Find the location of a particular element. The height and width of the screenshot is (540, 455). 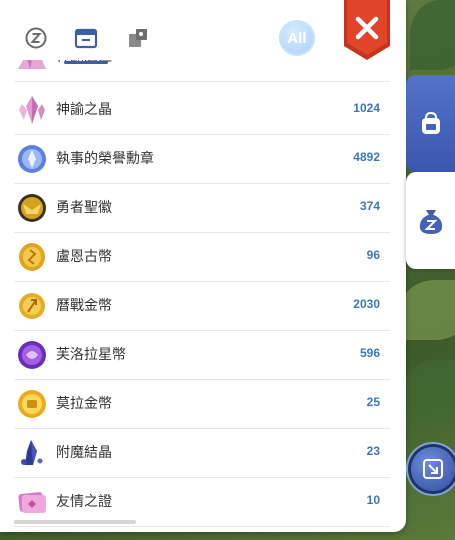

resize-icon is located at coordinates (433, 469).